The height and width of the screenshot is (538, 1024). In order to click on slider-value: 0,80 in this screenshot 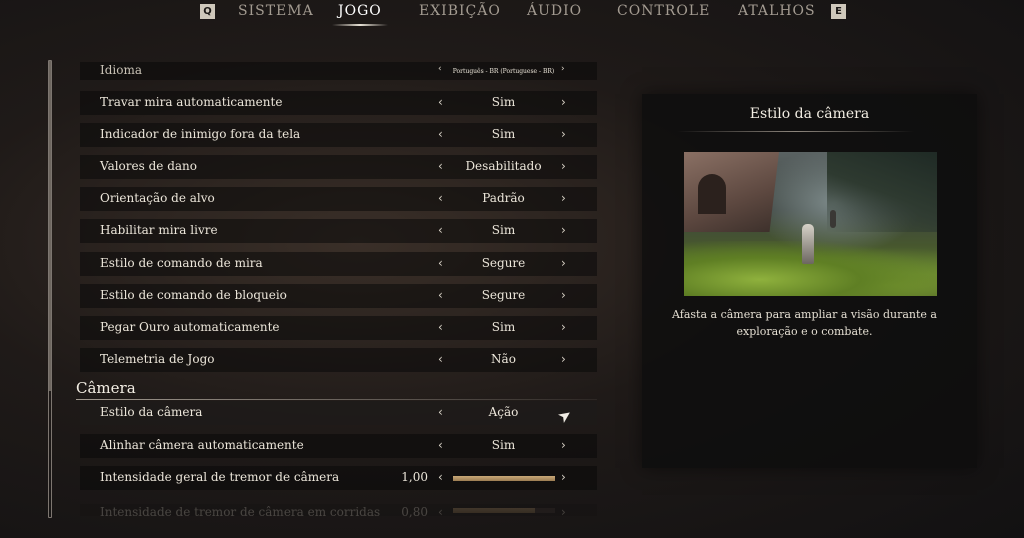, I will do `click(414, 512)`.